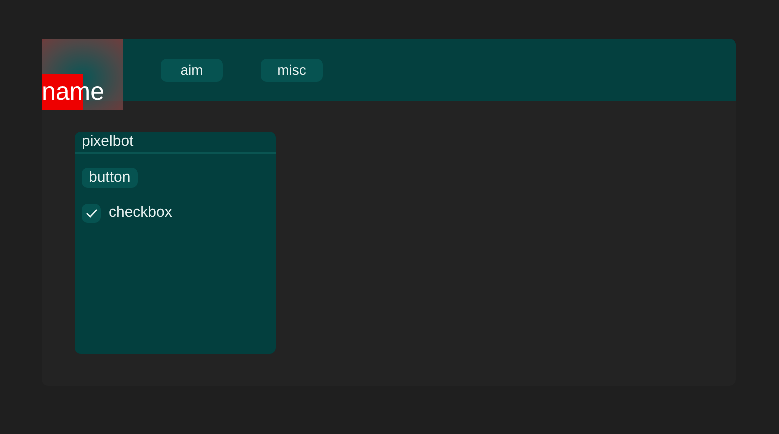 This screenshot has height=434, width=779. Describe the element at coordinates (140, 213) in the screenshot. I see `checkbox-label: checkbox` at that location.